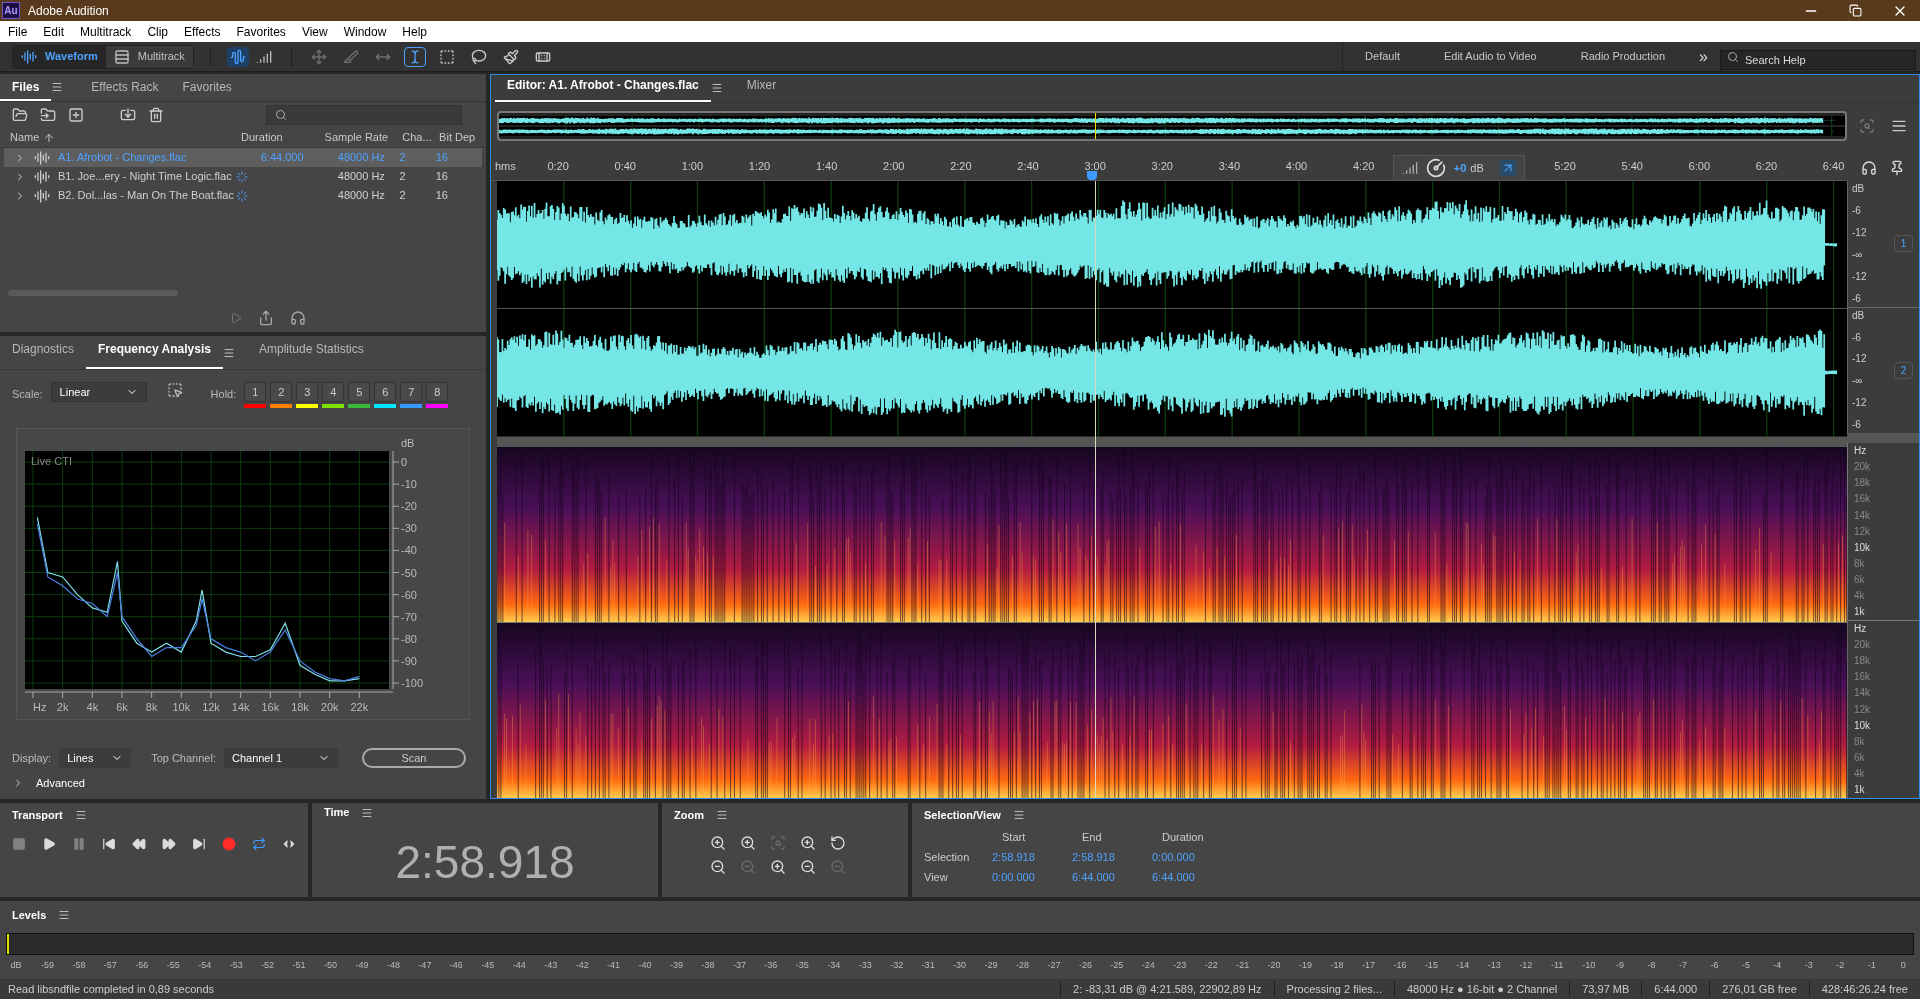  I want to click on menu-item: View, so click(314, 31).